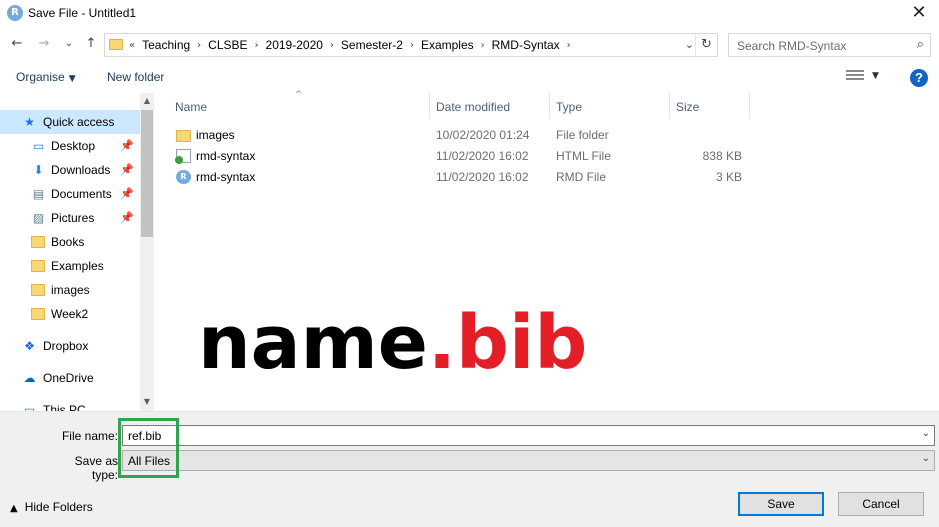  Describe the element at coordinates (372, 45) in the screenshot. I see `breadcrumb-item: Semester-2` at that location.